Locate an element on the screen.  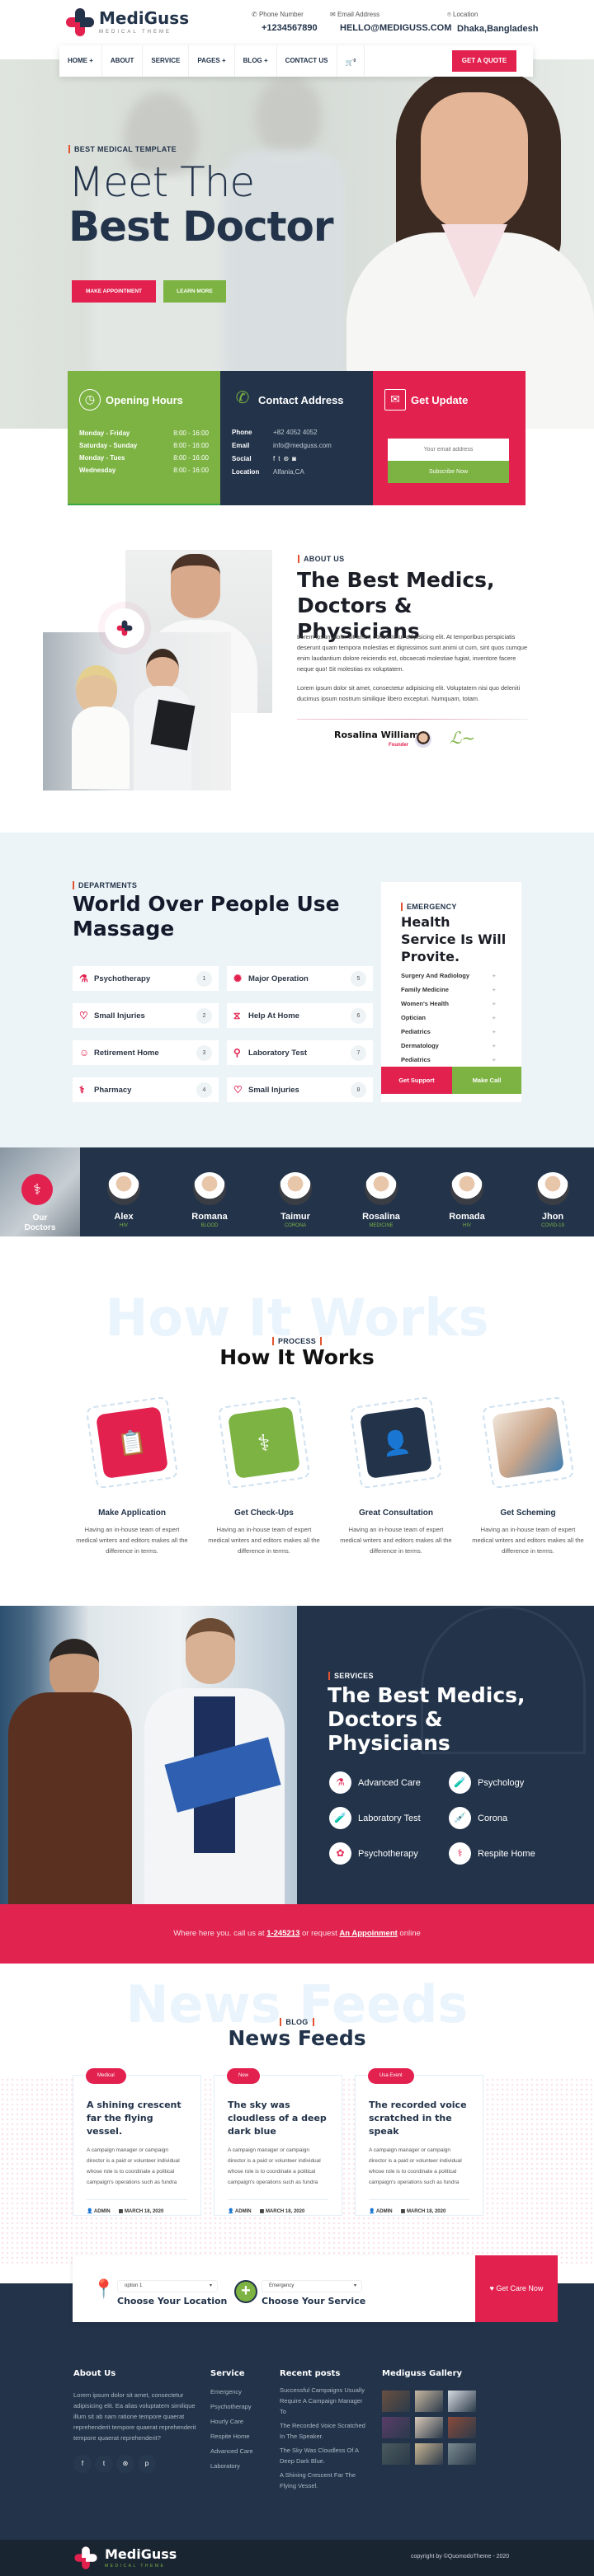
nav-about: ABOUT is located at coordinates (123, 61).